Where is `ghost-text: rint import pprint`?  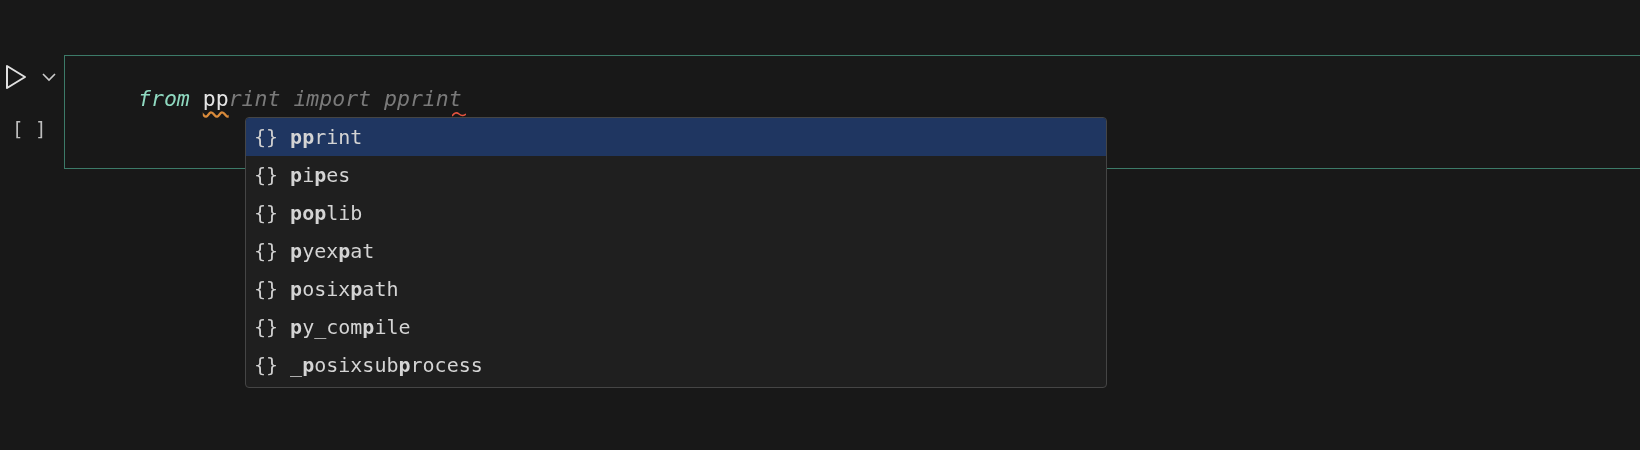
ghost-text: rint import pprint is located at coordinates (345, 98).